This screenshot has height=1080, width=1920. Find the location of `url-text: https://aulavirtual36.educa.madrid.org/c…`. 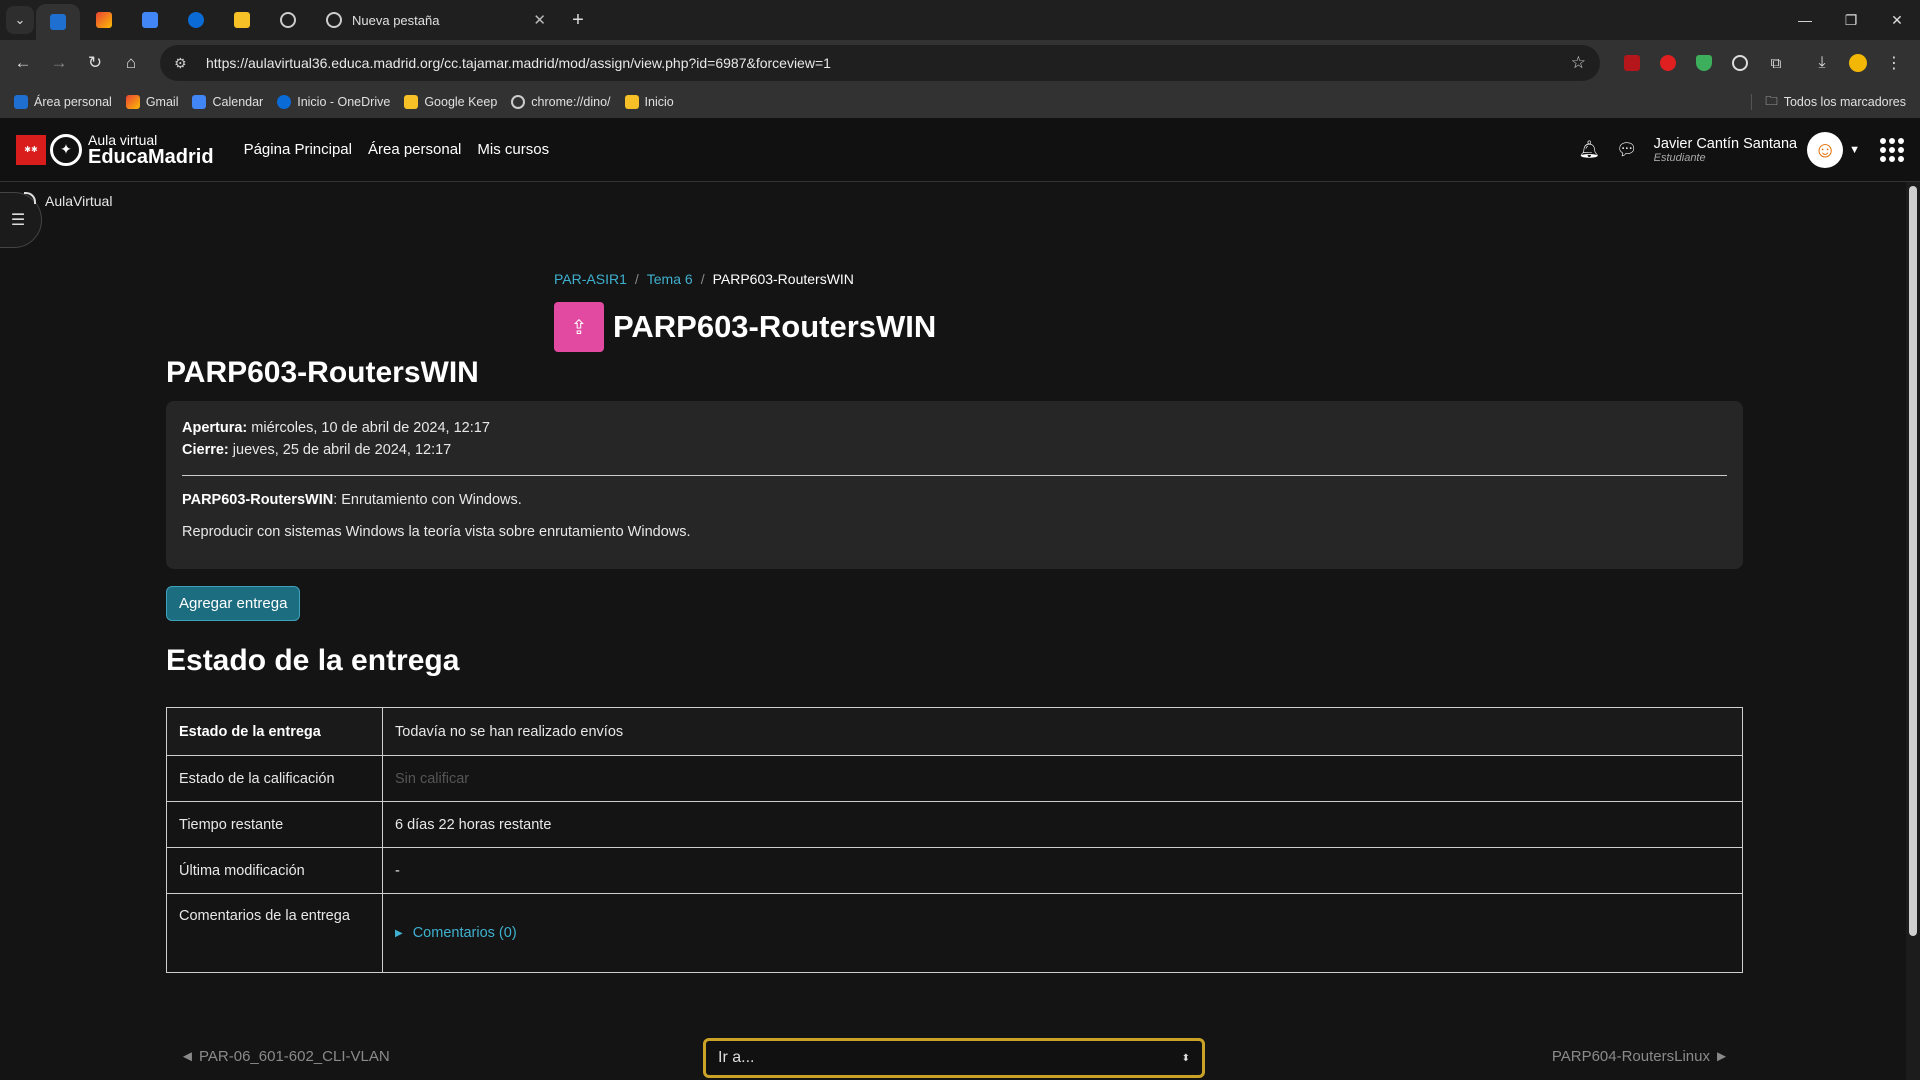

url-text: https://aulavirtual36.educa.madrid.org/c… is located at coordinates (888, 63).